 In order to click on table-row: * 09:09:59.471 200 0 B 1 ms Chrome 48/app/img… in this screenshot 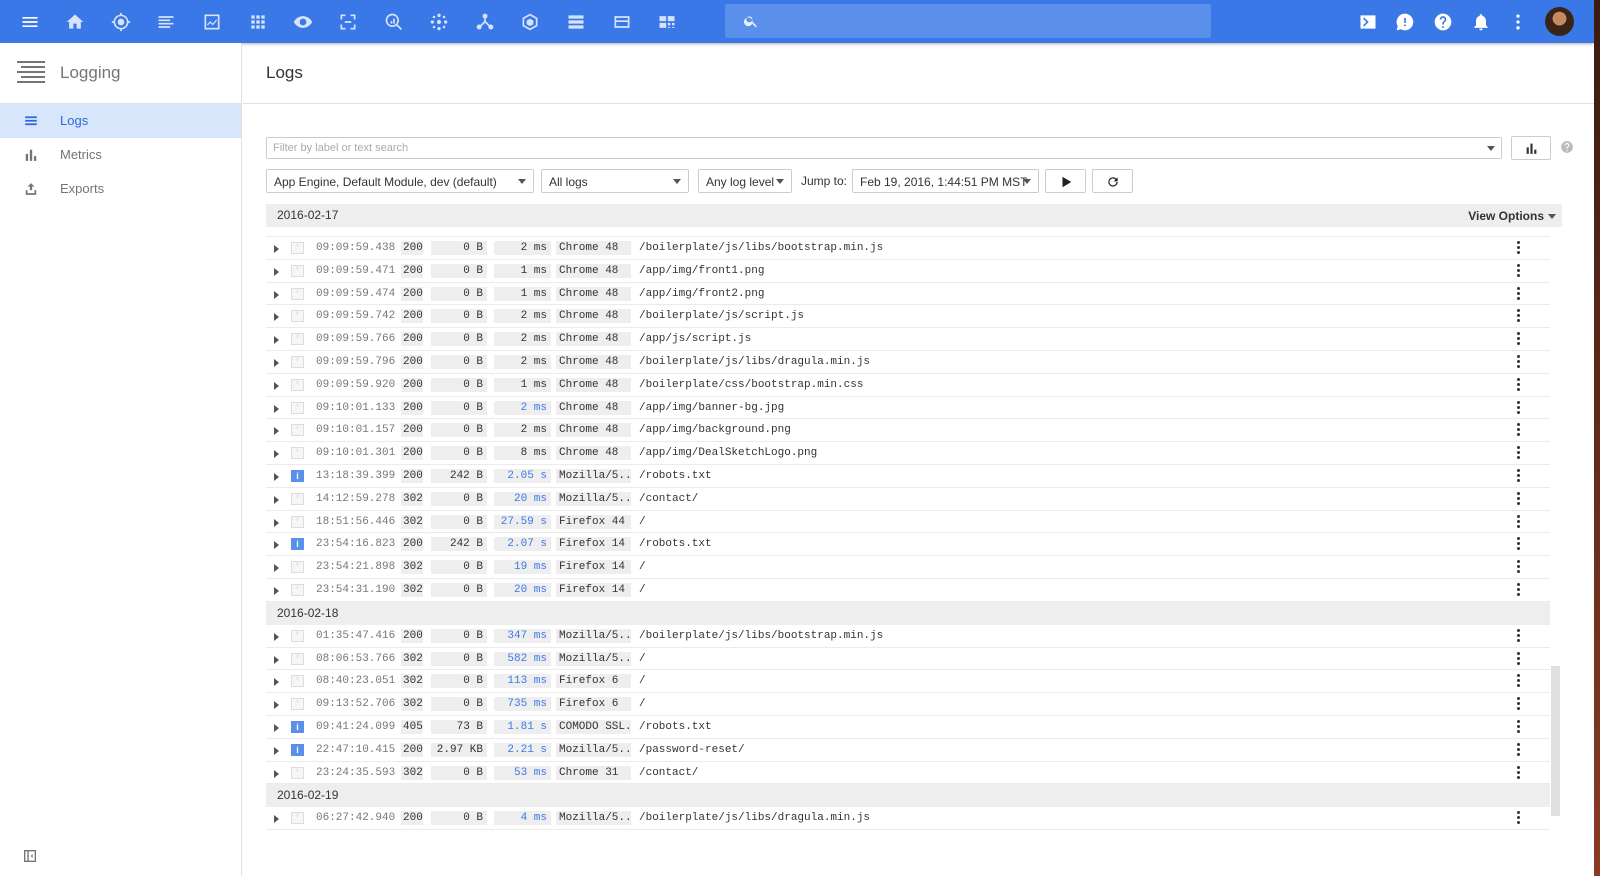, I will do `click(908, 271)`.